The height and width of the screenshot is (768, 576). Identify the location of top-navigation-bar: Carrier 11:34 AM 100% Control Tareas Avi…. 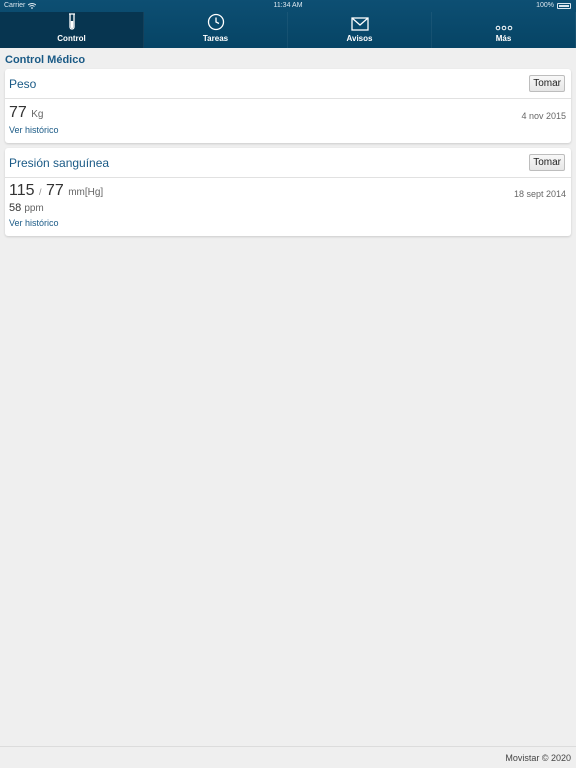
(288, 24).